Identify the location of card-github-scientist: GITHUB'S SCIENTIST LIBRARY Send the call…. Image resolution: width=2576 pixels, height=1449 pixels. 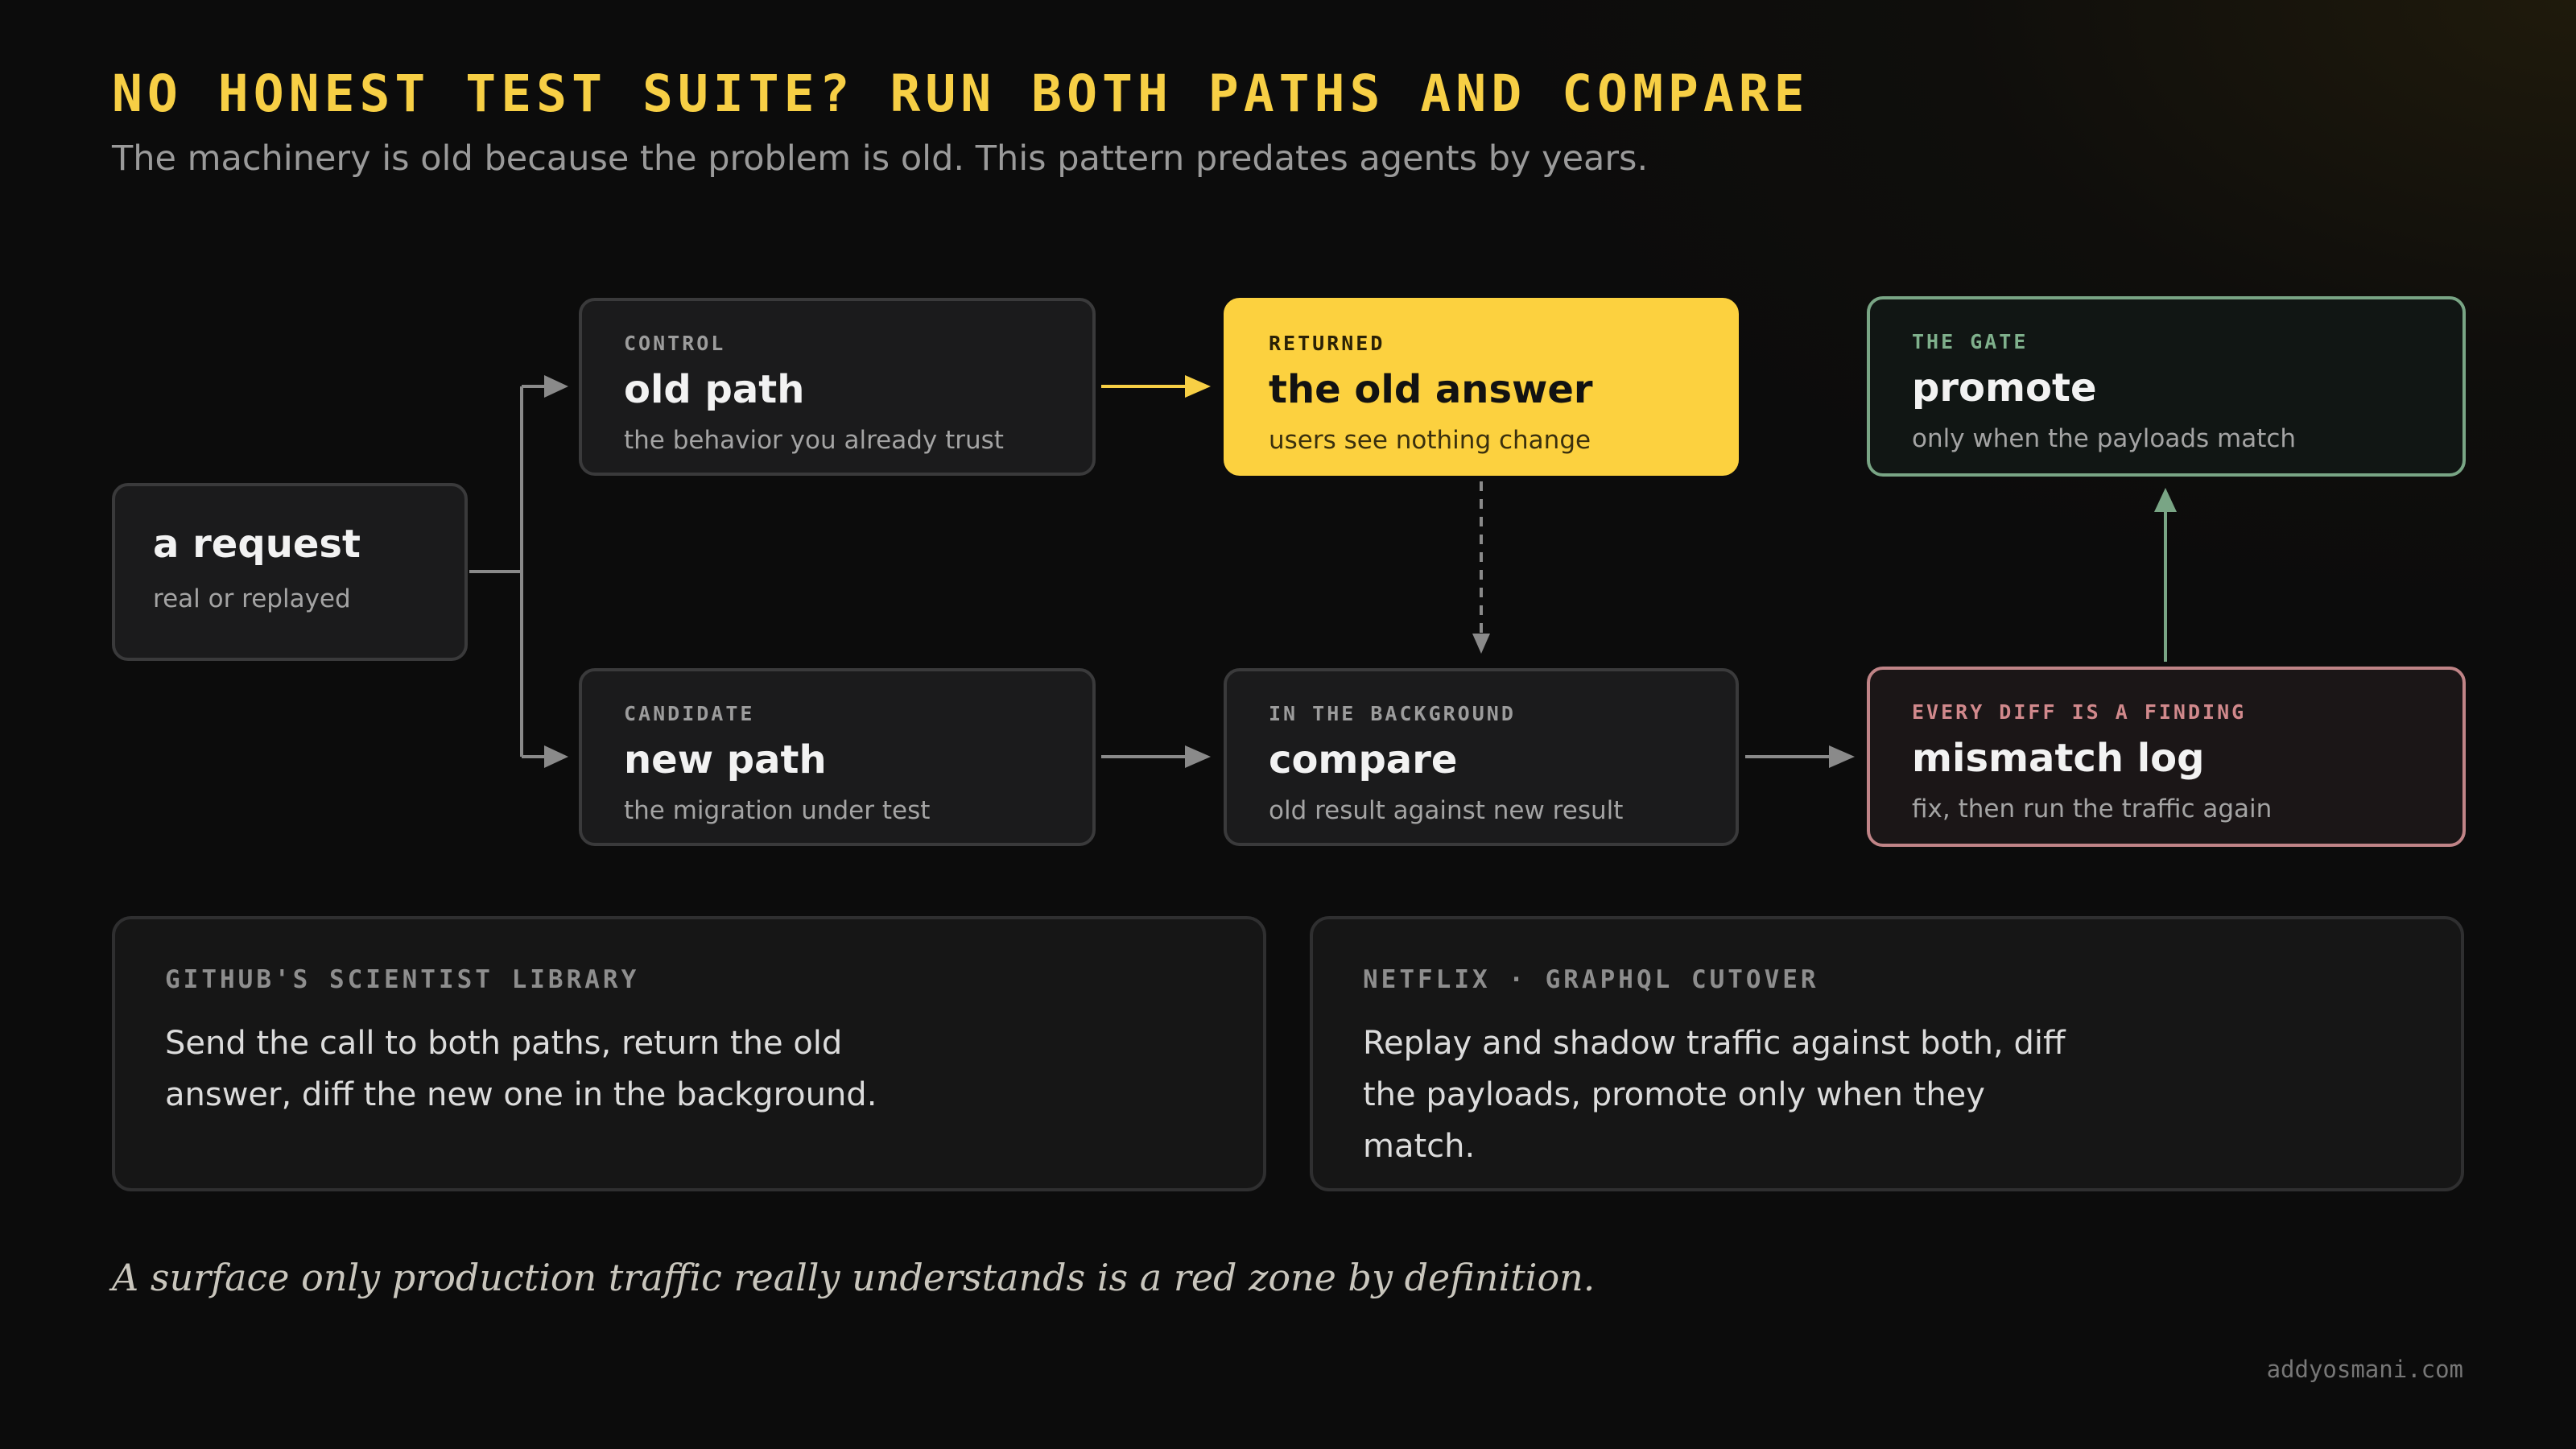
(689, 1053).